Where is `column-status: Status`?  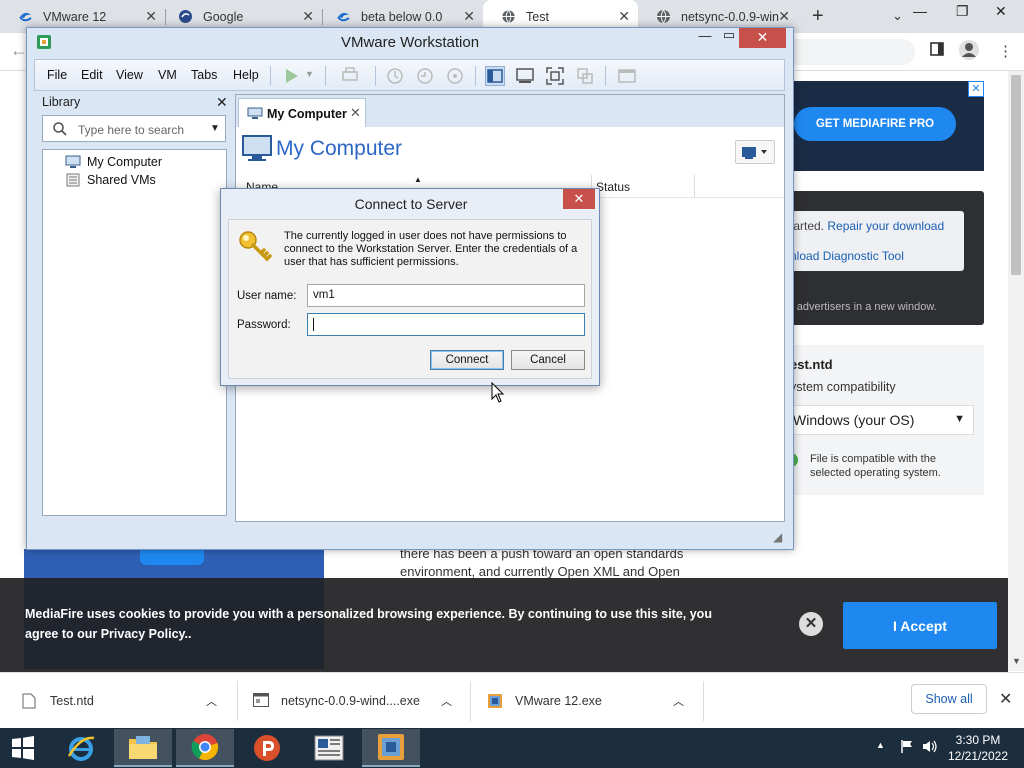 column-status: Status is located at coordinates (613, 187).